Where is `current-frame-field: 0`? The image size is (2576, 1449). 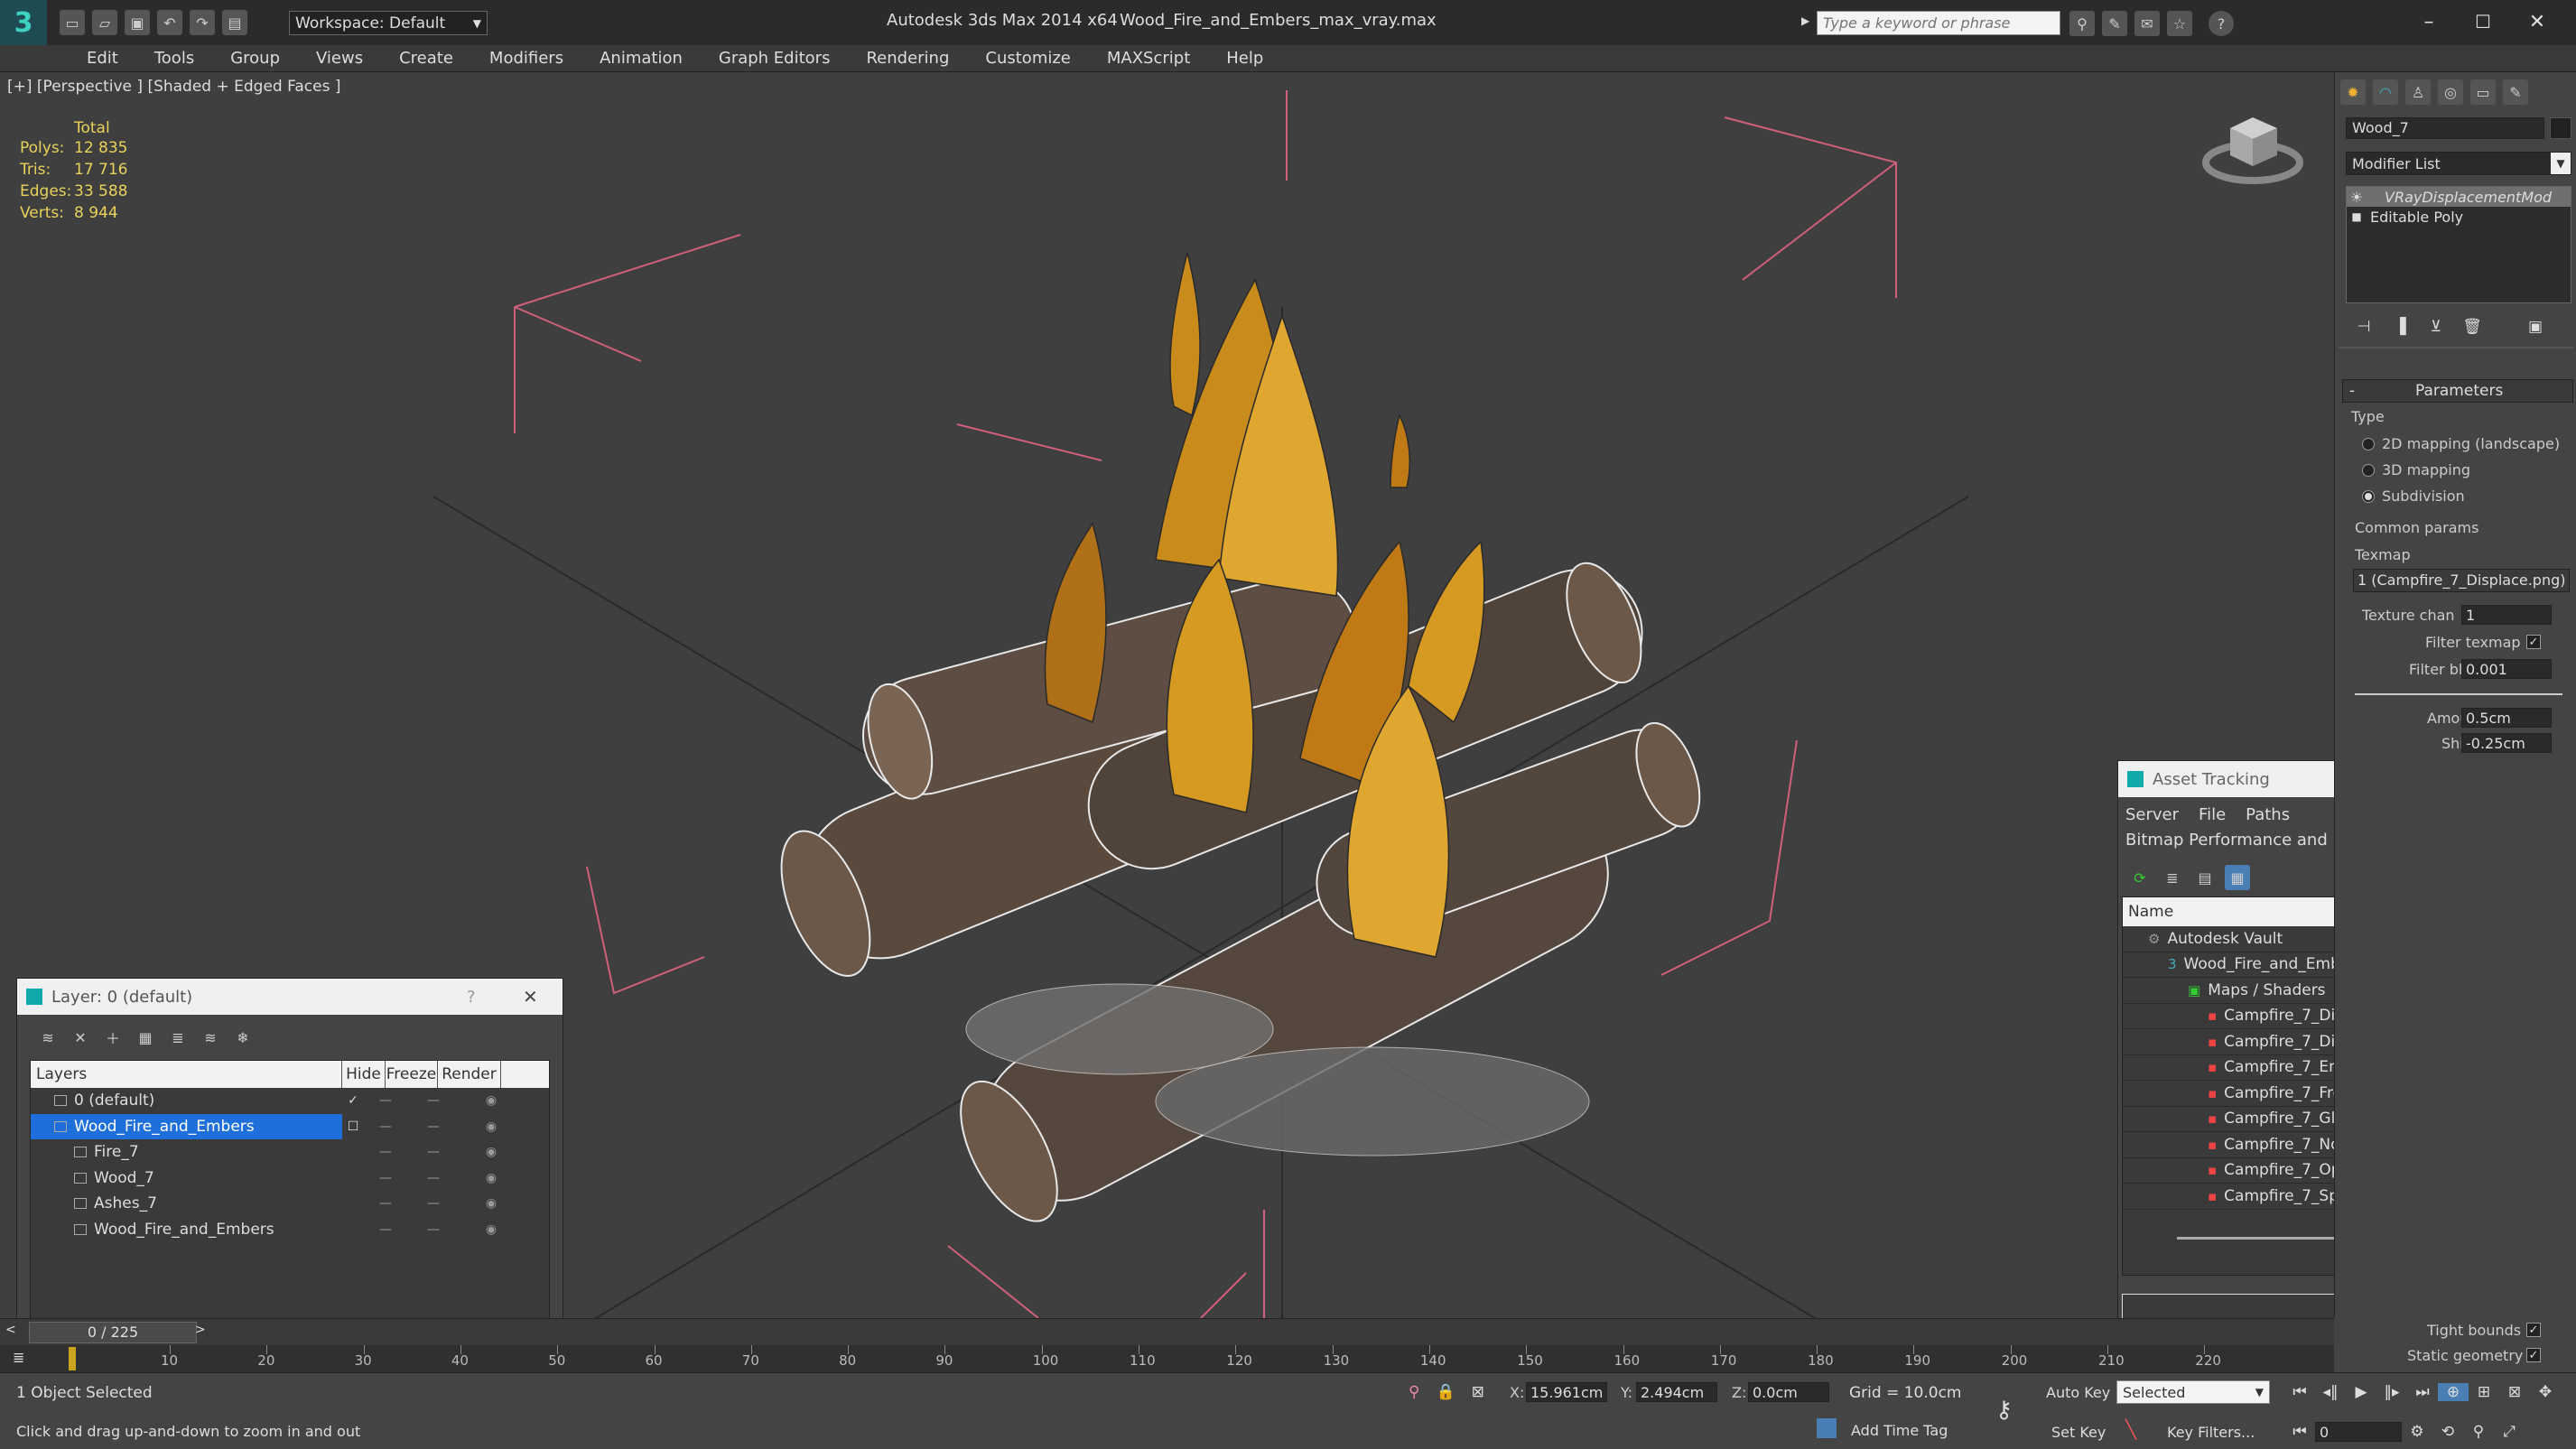 current-frame-field: 0 is located at coordinates (2358, 1432).